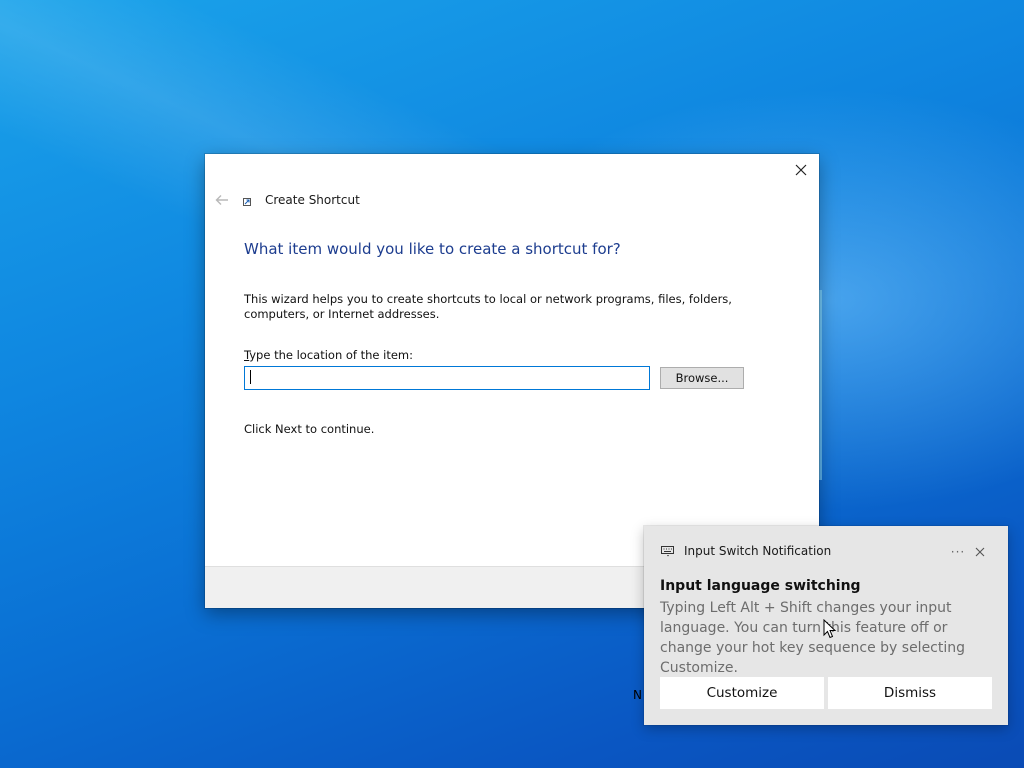 This screenshot has width=1024, height=768. What do you see at coordinates (758, 551) in the screenshot?
I see `notification-app-name: Input Switch Notification` at bounding box center [758, 551].